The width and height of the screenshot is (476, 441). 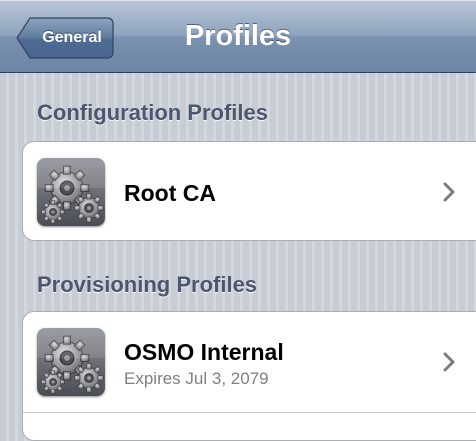 I want to click on back-button-general: General, so click(x=65, y=38).